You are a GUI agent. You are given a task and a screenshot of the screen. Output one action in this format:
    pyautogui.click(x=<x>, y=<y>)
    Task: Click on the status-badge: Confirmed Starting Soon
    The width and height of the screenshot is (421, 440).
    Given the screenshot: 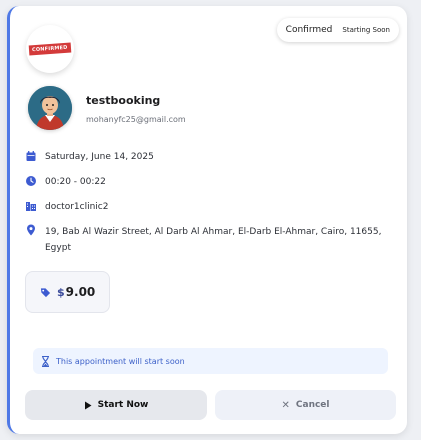 What is the action you would take?
    pyautogui.click(x=337, y=30)
    